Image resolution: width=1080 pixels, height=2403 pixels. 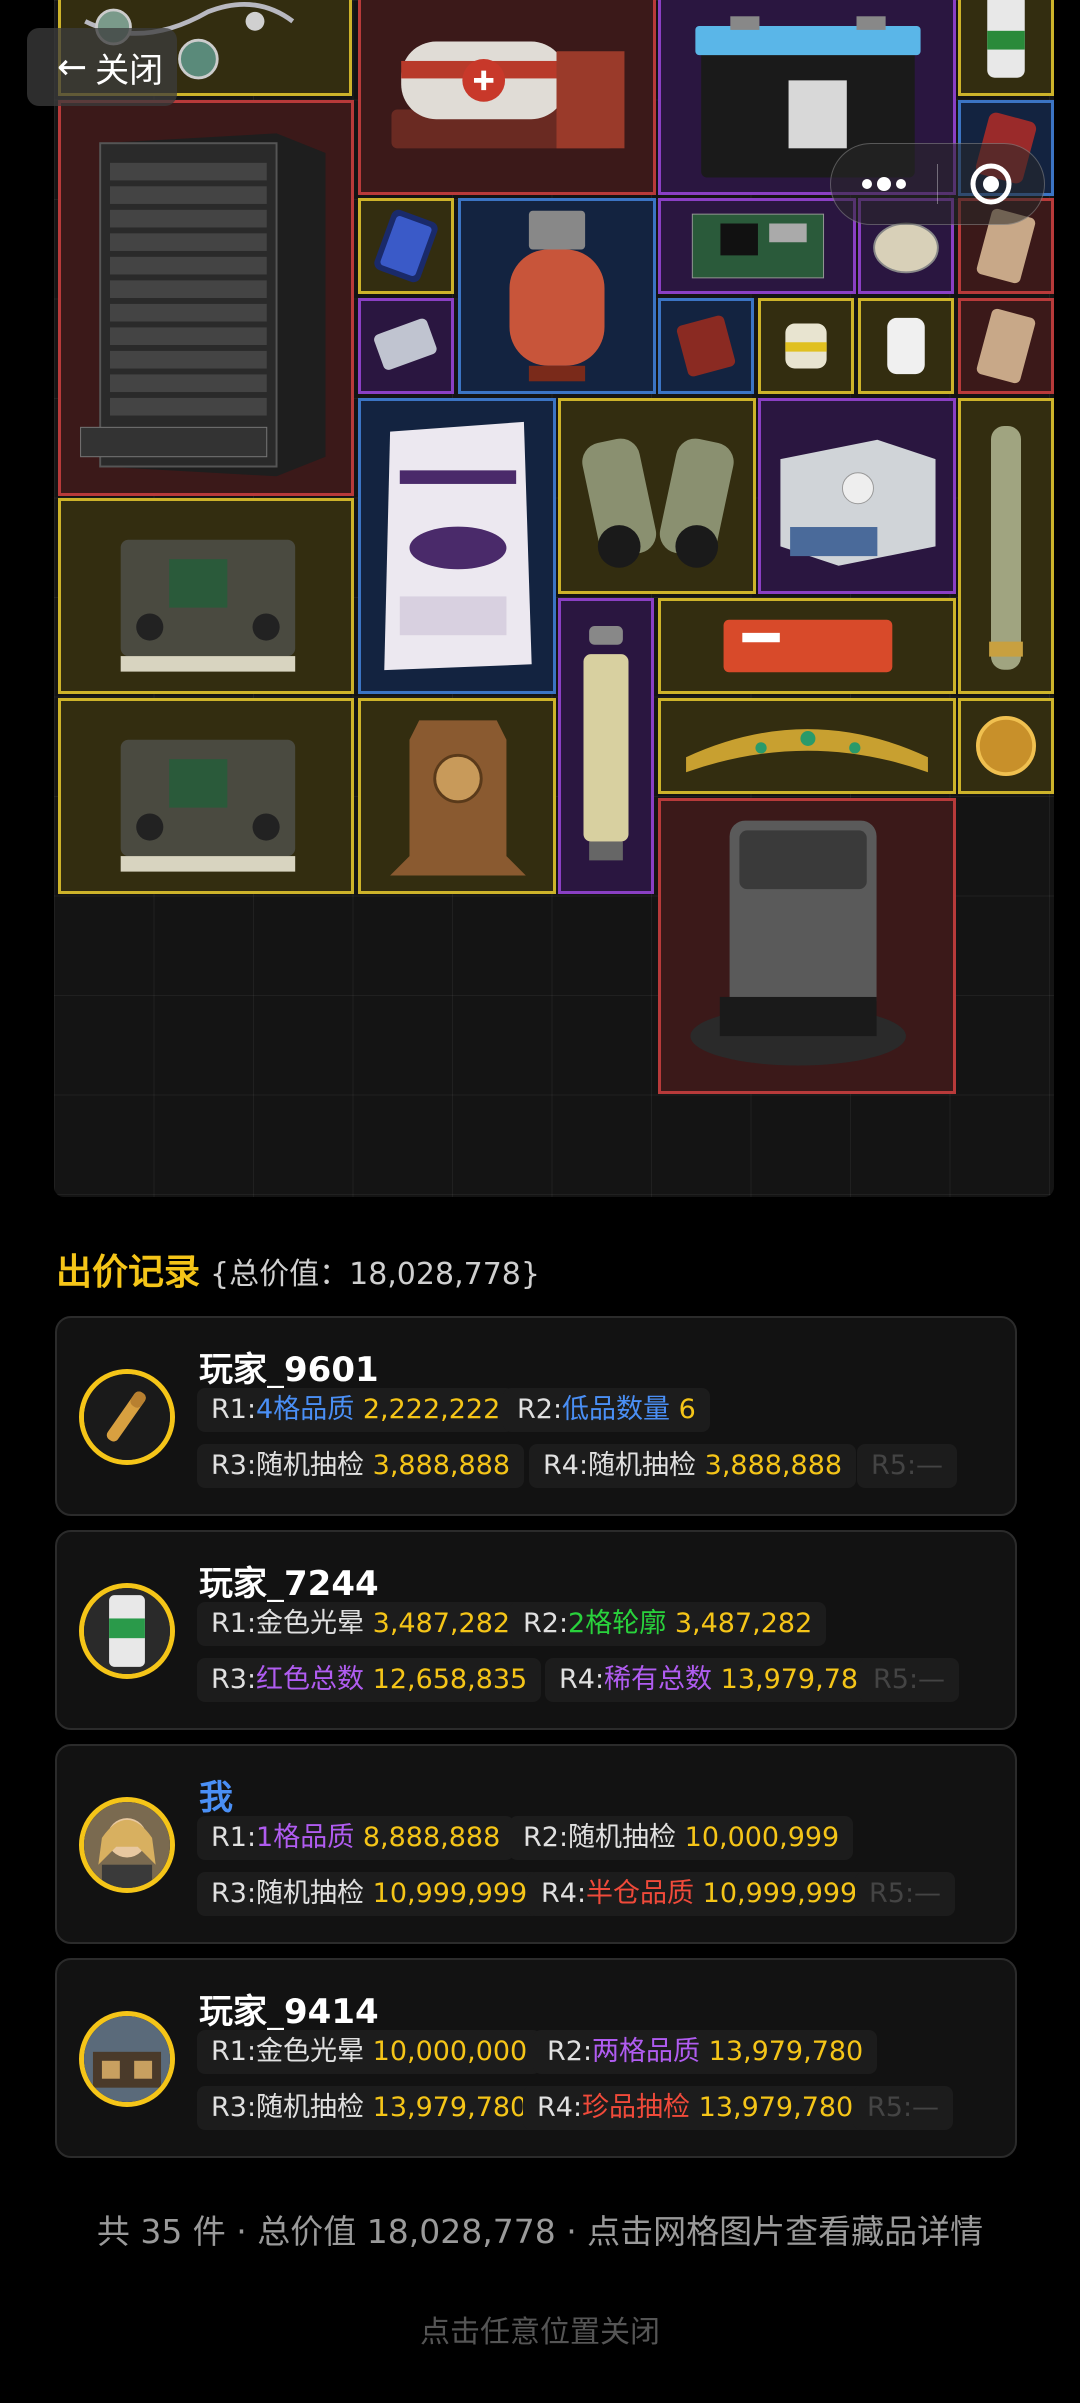 I want to click on back-arrow-icon: ←, so click(x=72, y=67).